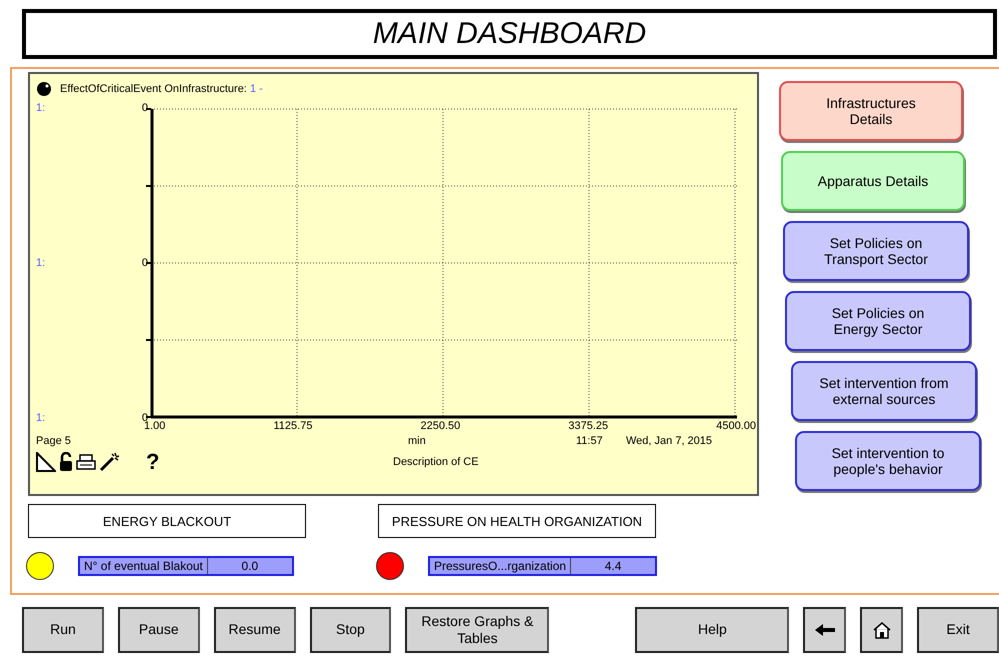  I want to click on indicator-title: PRESSURE ON HEALTH ORGANIZATION, so click(517, 521).